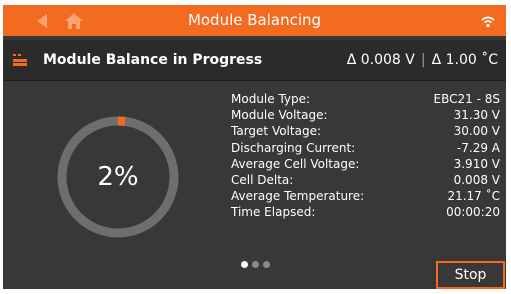  I want to click on detail-value: 31.30 V, so click(476, 115).